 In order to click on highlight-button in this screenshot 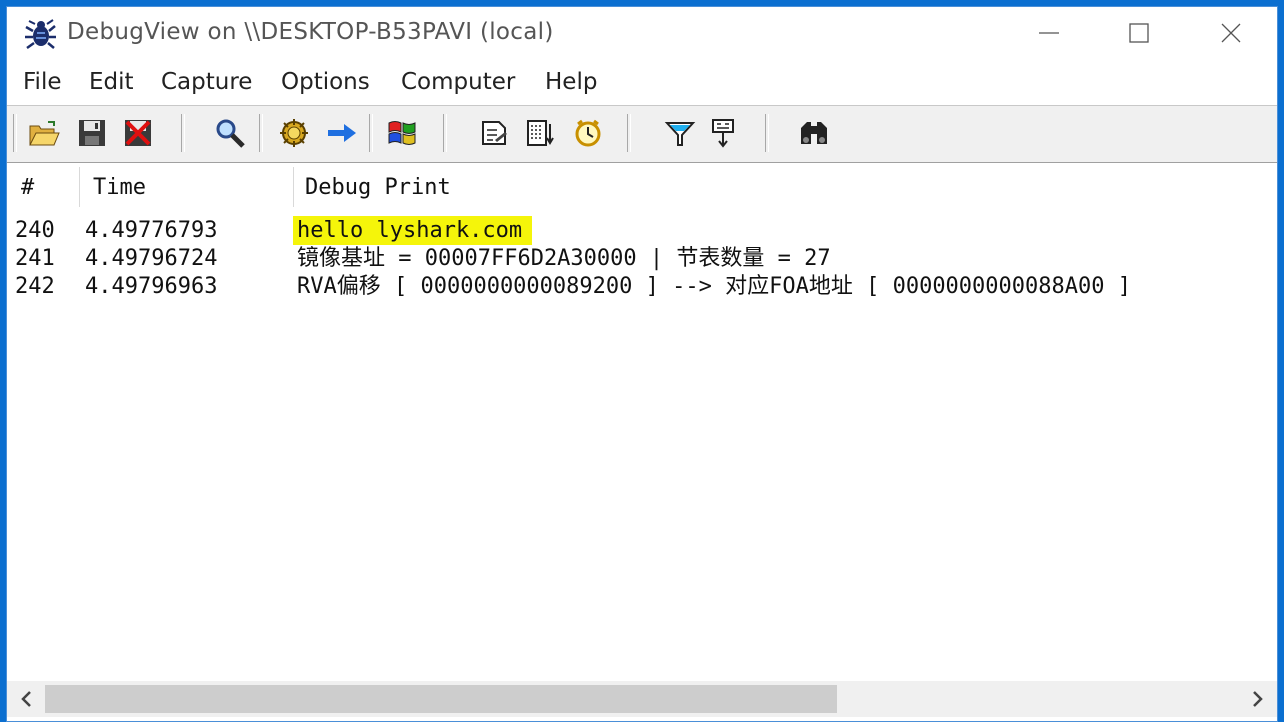, I will do `click(724, 133)`.